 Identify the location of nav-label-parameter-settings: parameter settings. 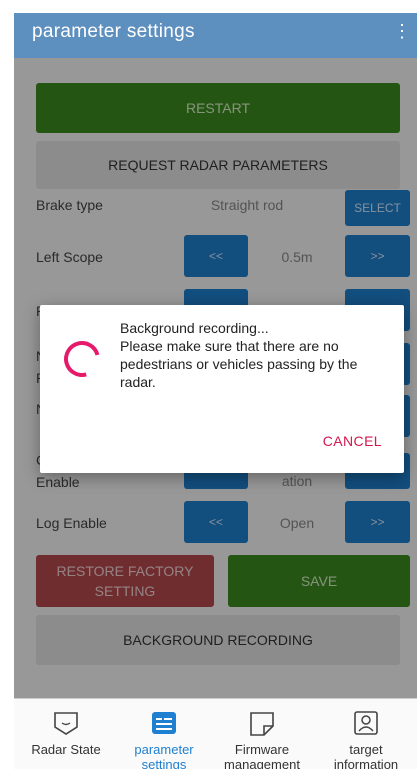
(164, 755).